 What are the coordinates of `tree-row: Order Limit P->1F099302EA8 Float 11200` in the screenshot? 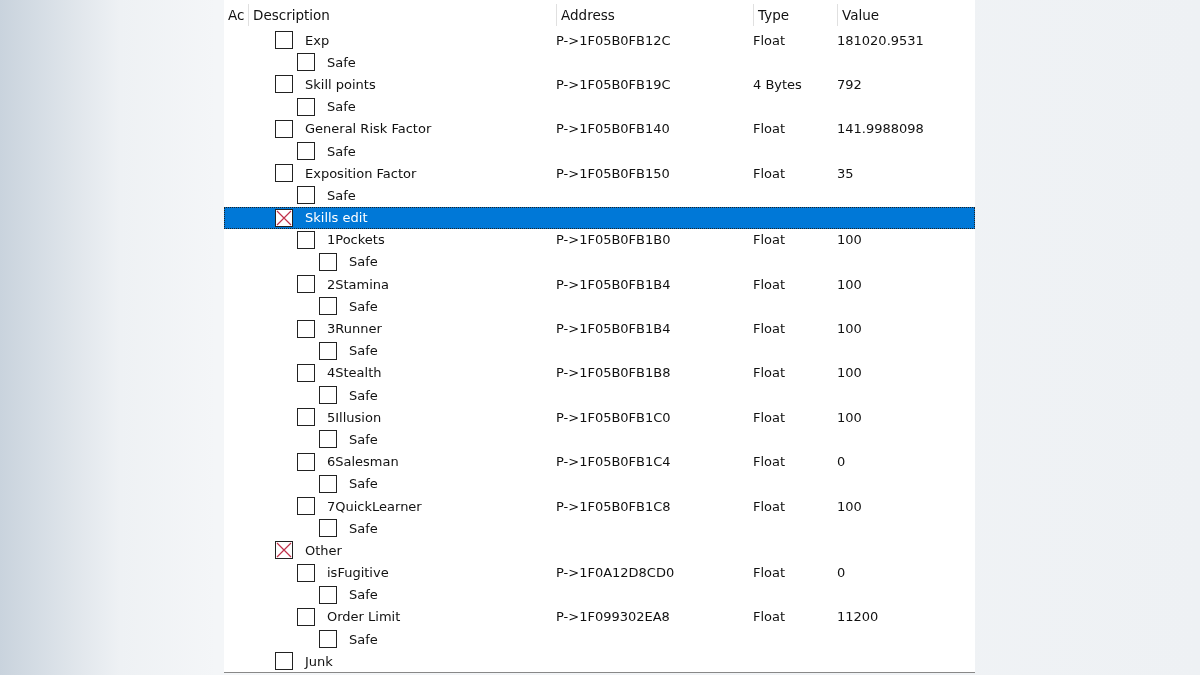 It's located at (599, 617).